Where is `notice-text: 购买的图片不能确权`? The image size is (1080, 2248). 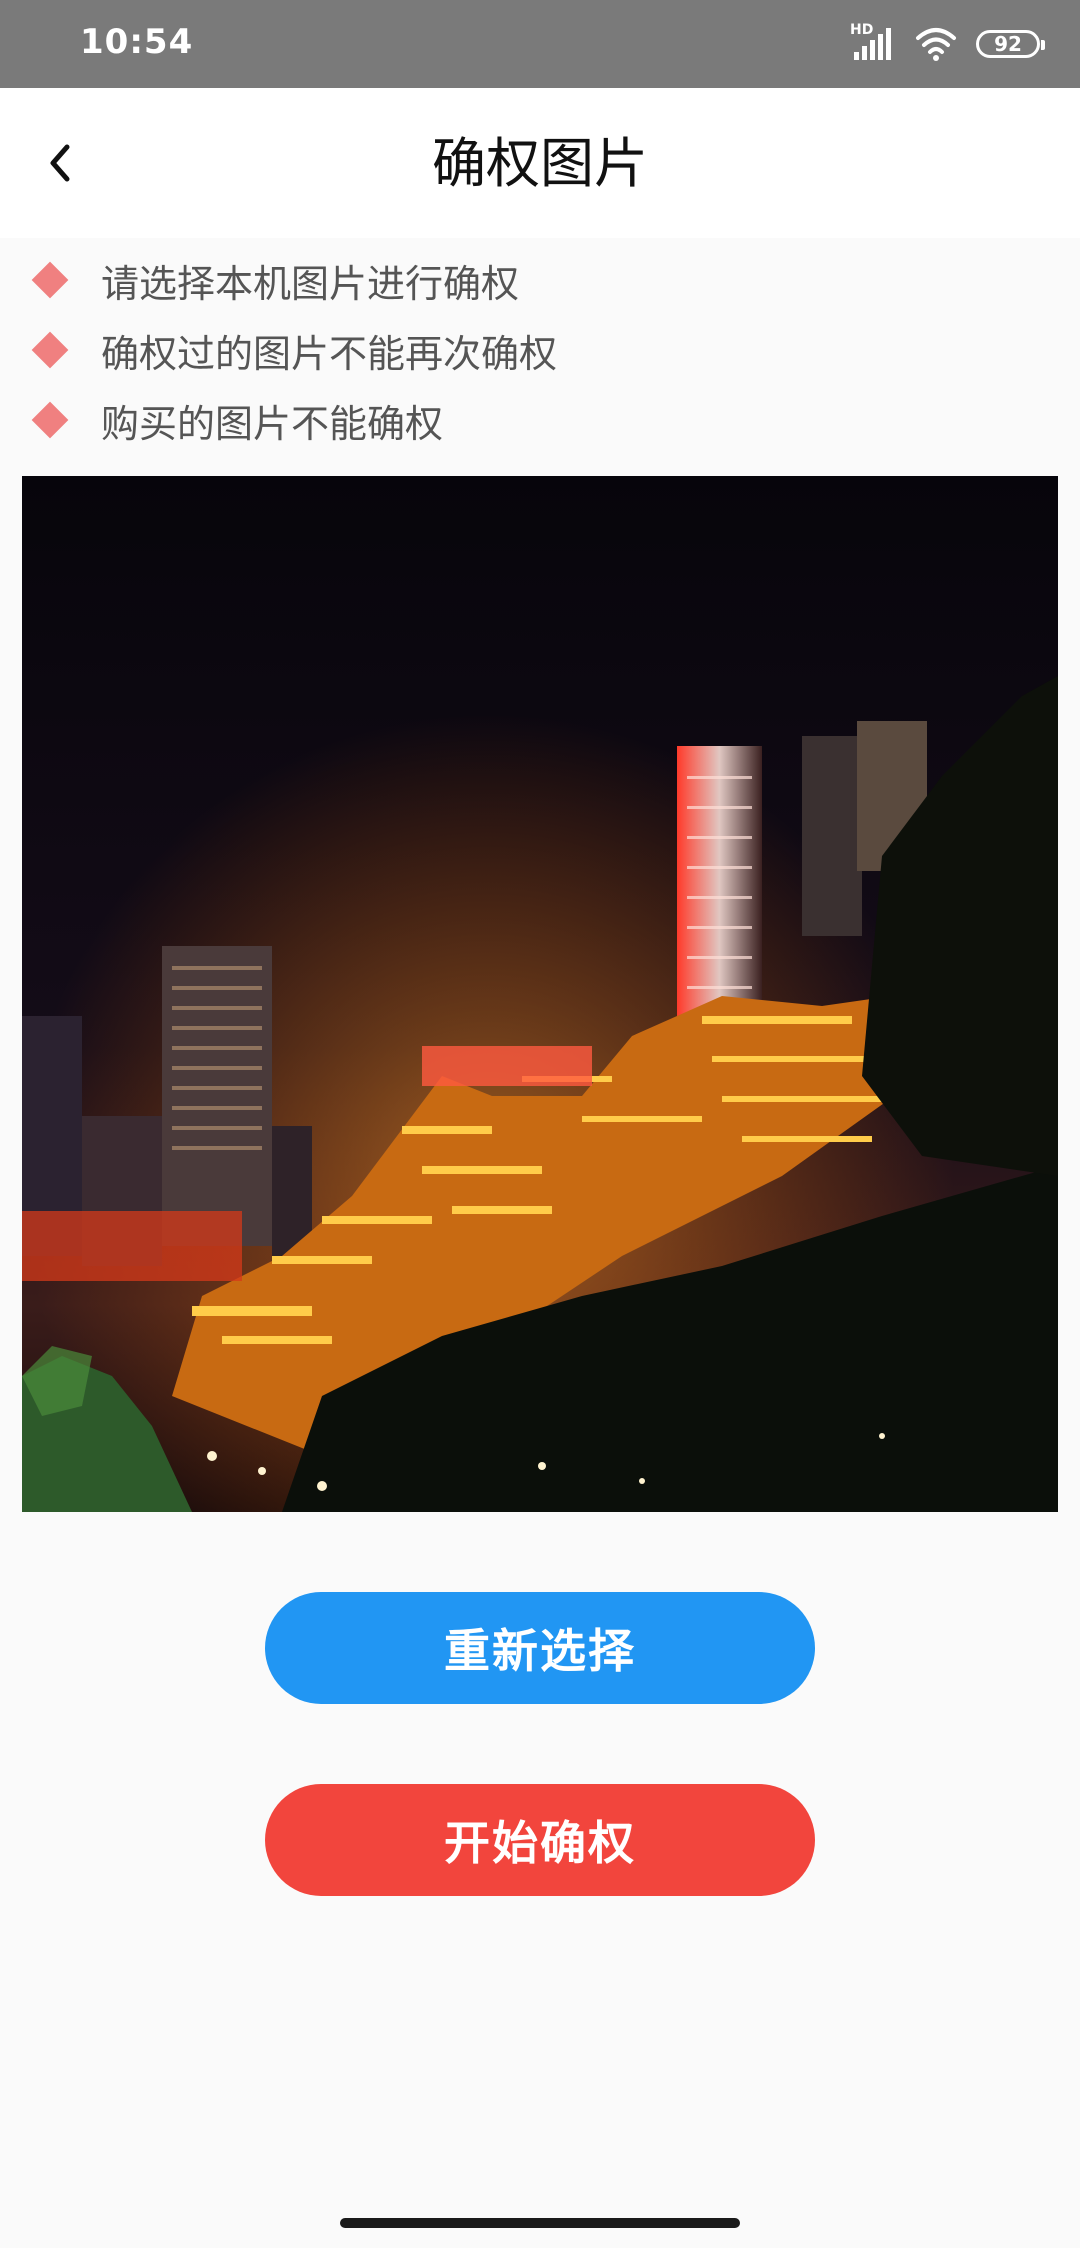 notice-text: 购买的图片不能确权 is located at coordinates (272, 423).